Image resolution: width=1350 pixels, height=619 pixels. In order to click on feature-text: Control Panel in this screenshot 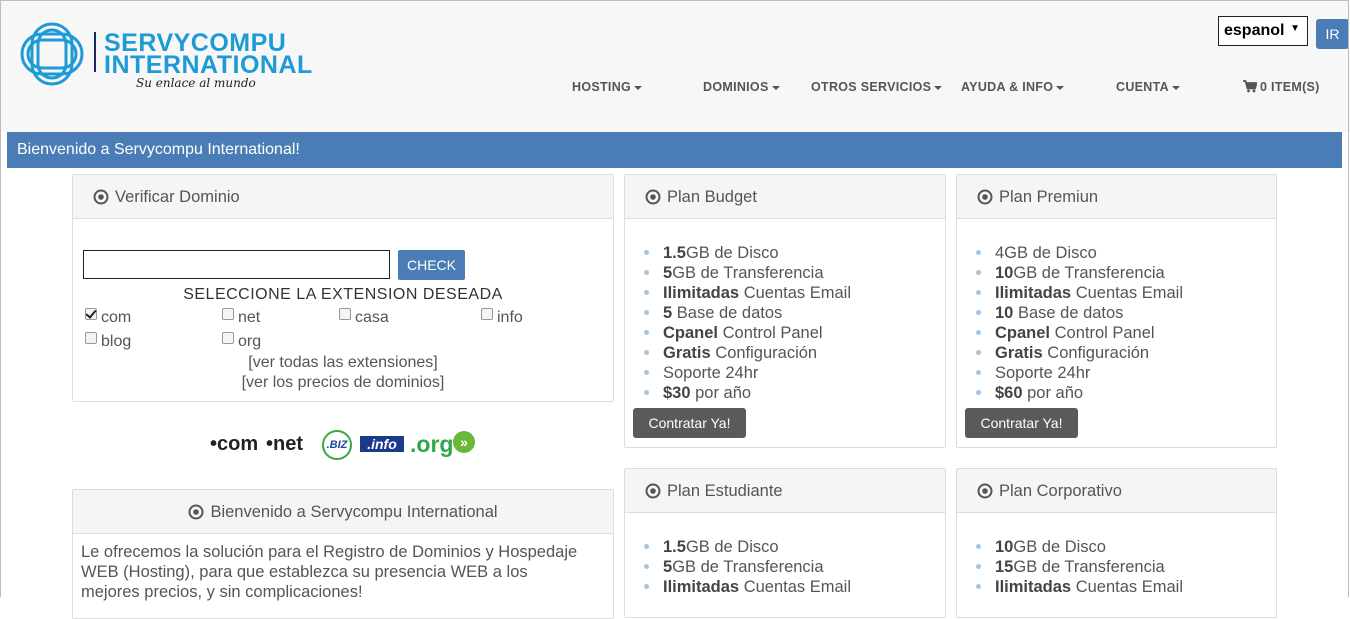, I will do `click(1102, 333)`.